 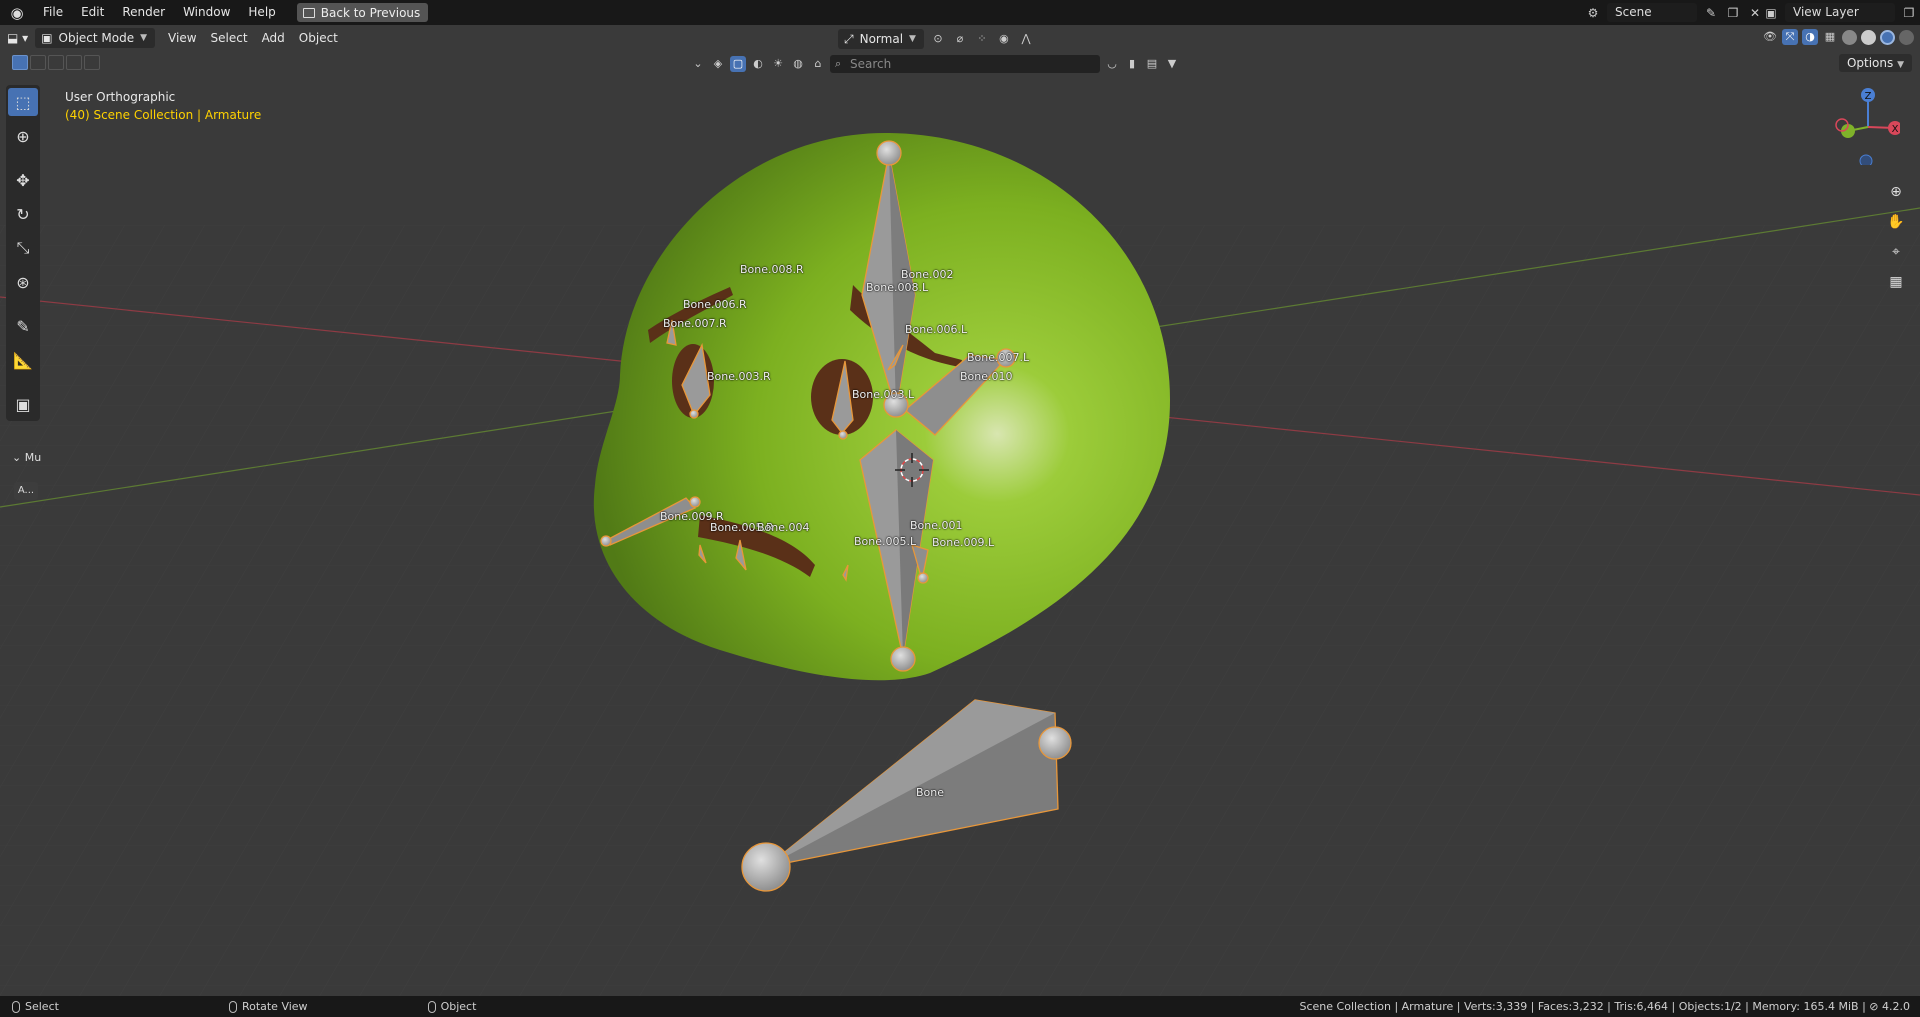 What do you see at coordinates (95, 38) in the screenshot?
I see `mode-dropdown: ▣ Object Mode ▼` at bounding box center [95, 38].